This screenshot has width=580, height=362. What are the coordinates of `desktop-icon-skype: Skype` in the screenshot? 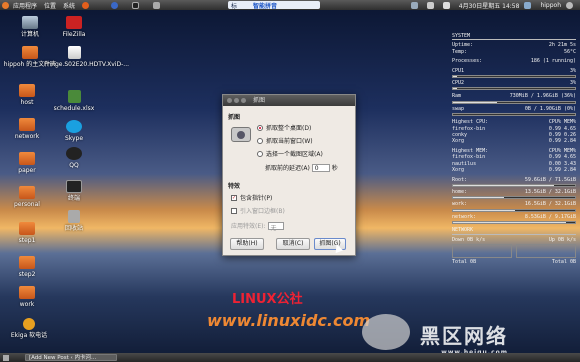 It's located at (74, 131).